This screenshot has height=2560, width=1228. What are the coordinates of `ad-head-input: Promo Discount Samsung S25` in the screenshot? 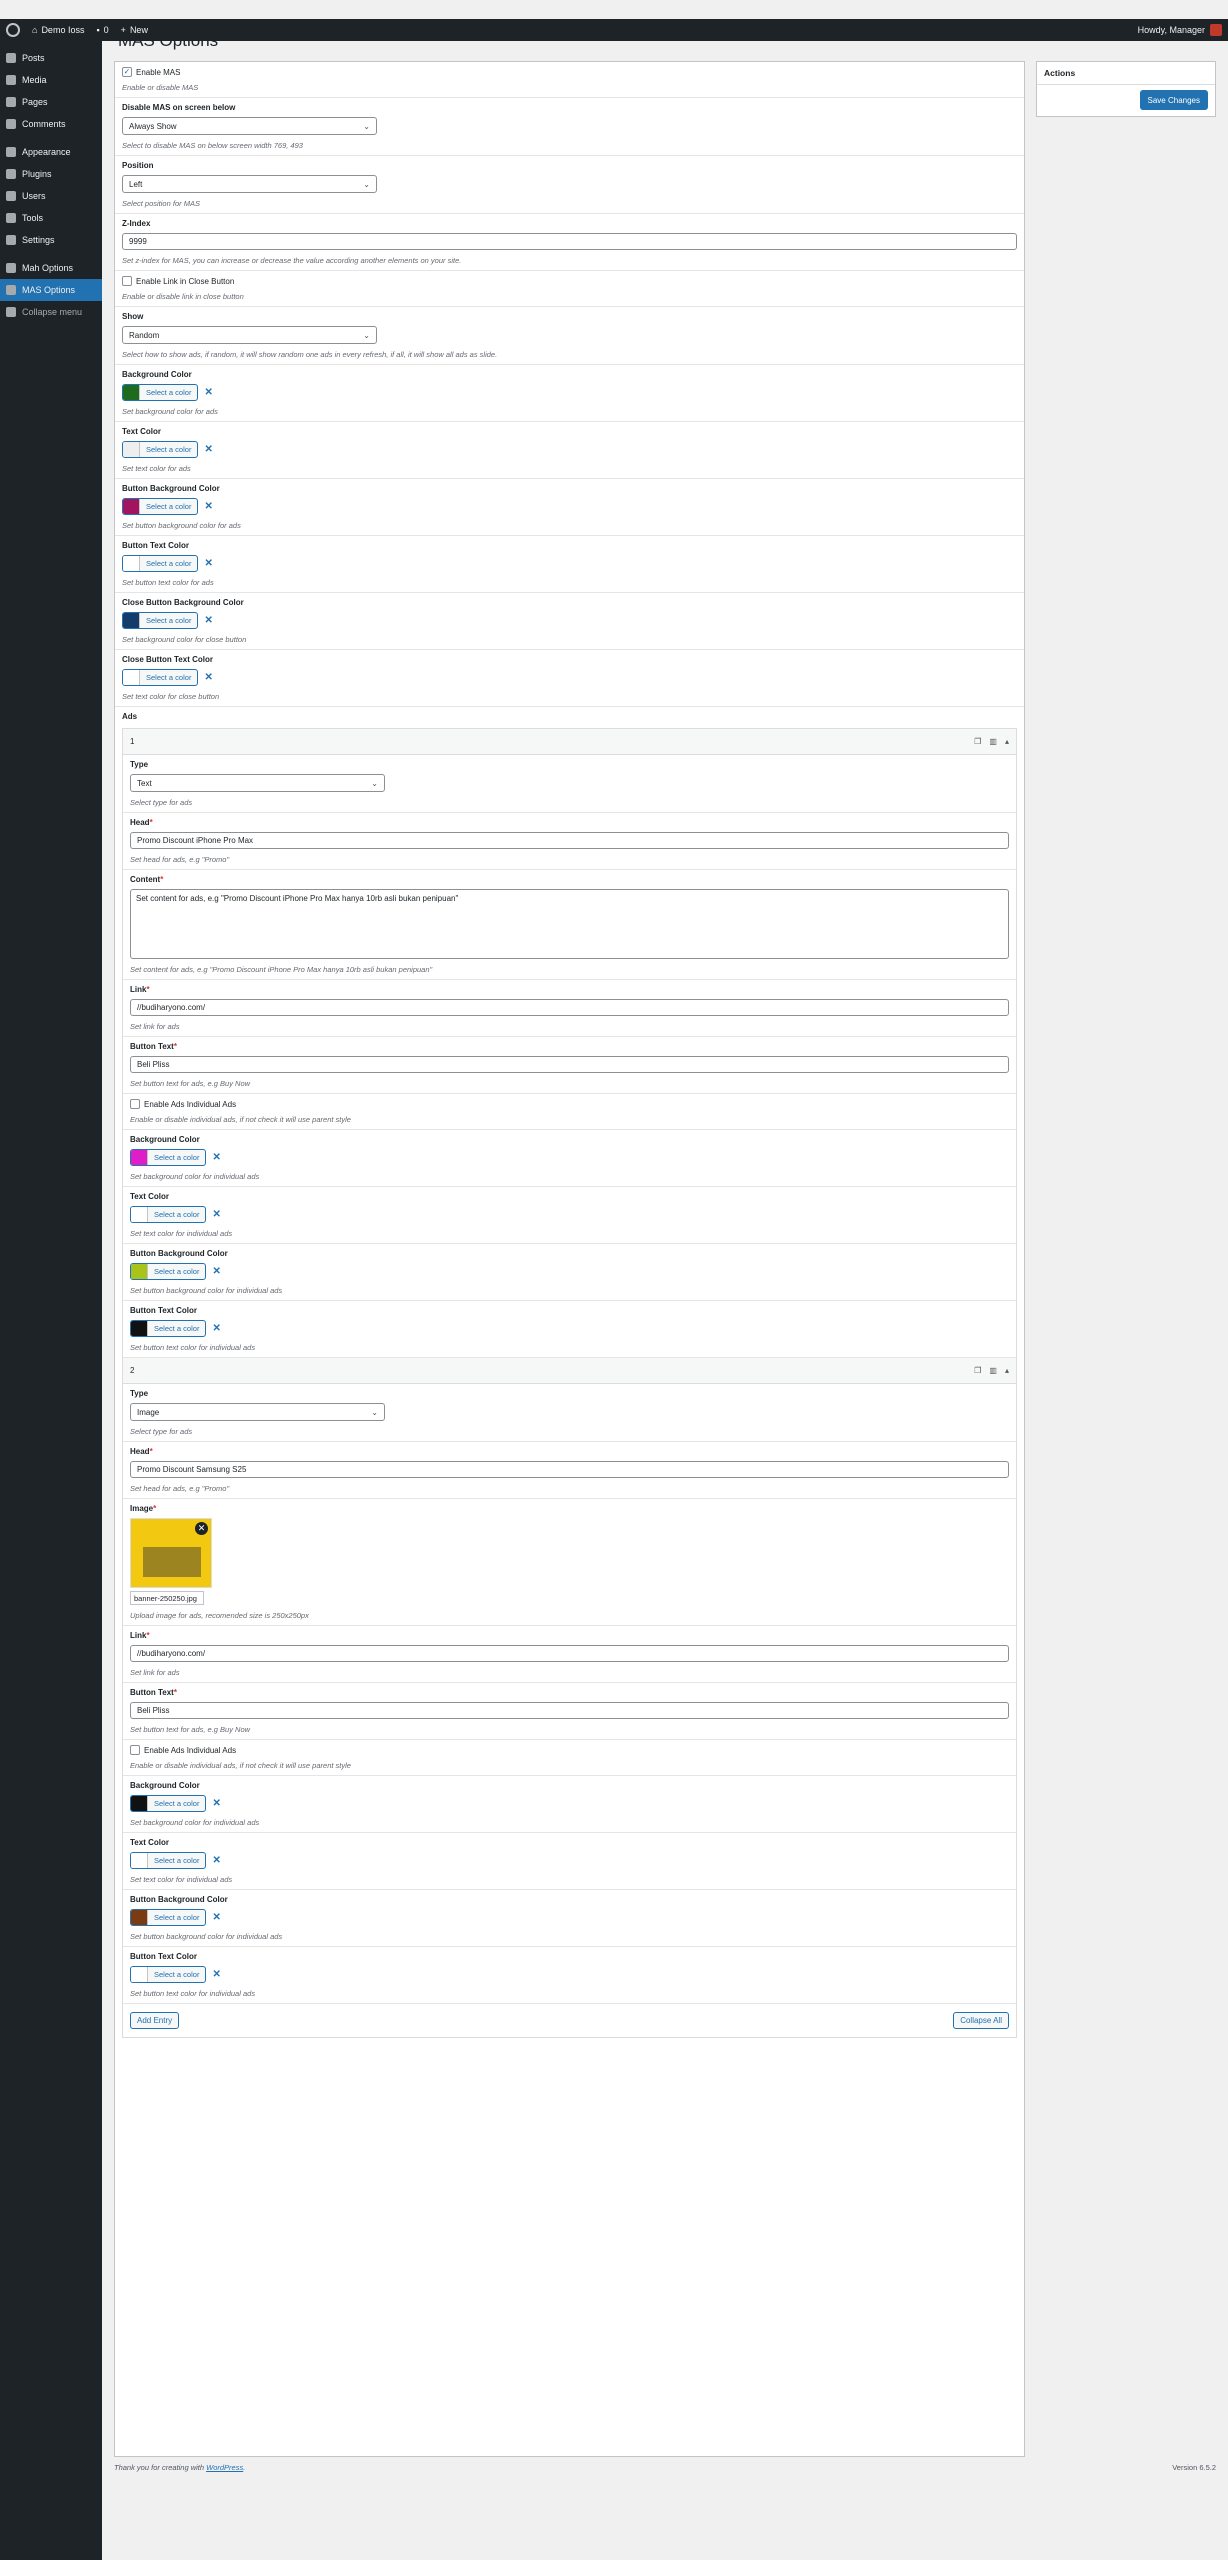 It's located at (569, 1469).